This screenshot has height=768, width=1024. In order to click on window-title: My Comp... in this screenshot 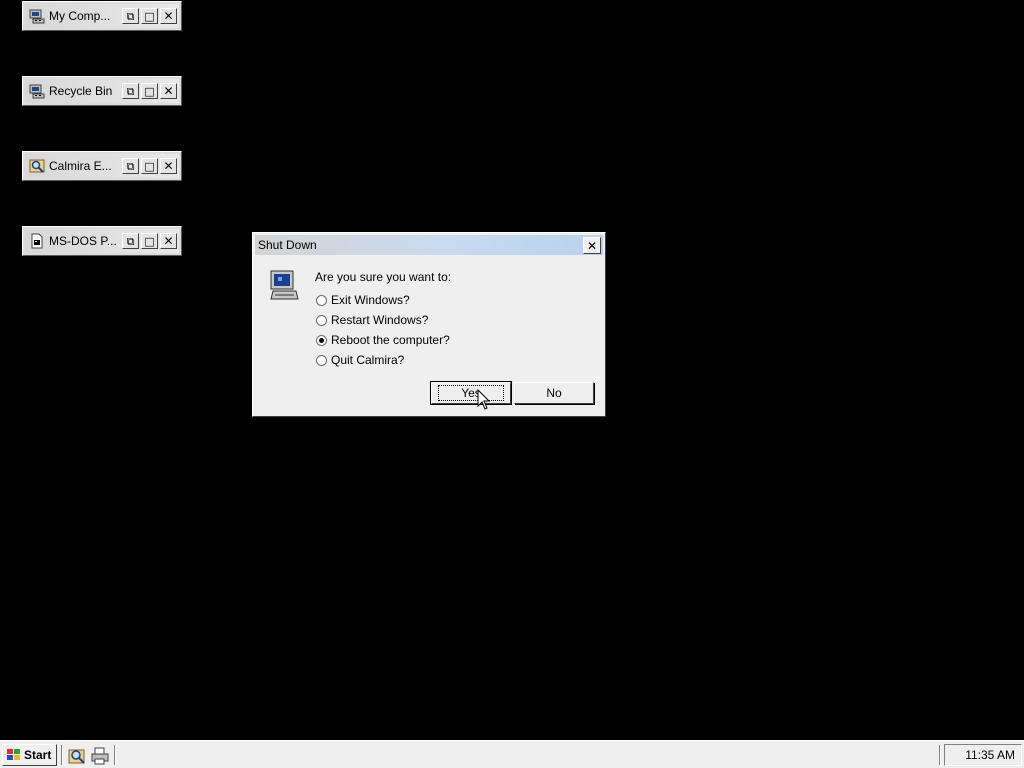, I will do `click(80, 16)`.